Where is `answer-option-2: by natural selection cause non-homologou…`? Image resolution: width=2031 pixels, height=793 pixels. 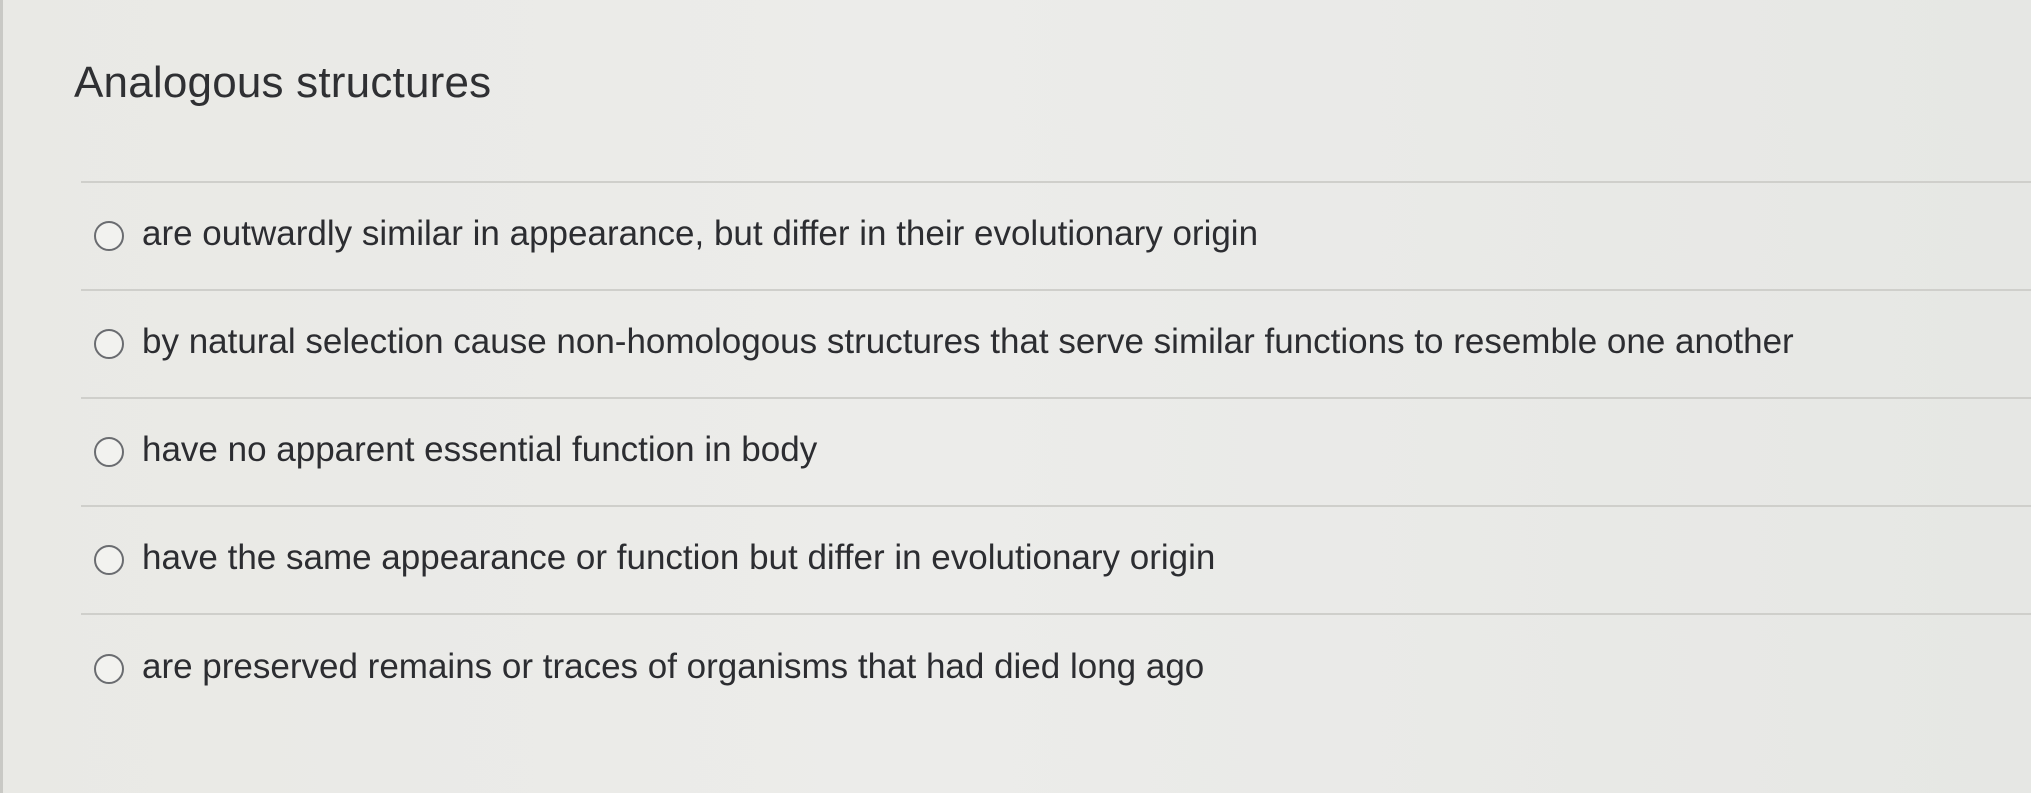 answer-option-2: by natural selection cause non-homologou… is located at coordinates (1056, 345).